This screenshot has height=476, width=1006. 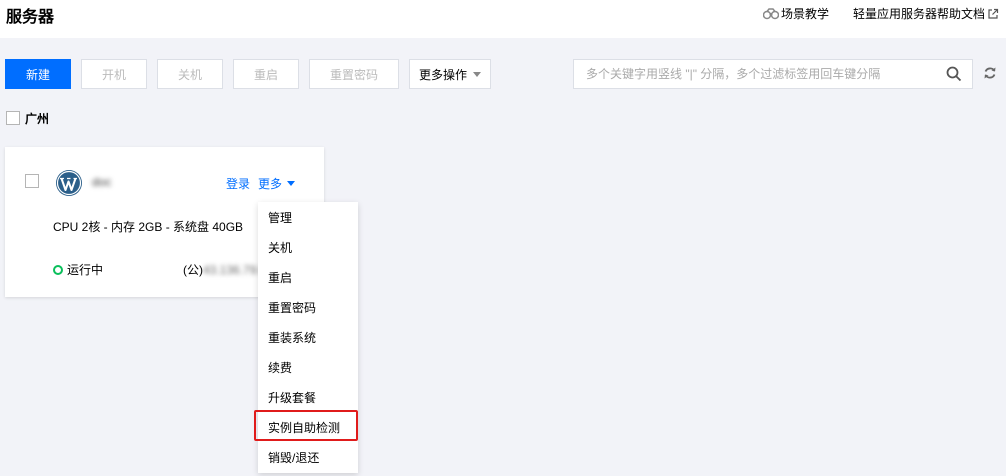 What do you see at coordinates (308, 368) in the screenshot?
I see `menu-item-renew: 续费` at bounding box center [308, 368].